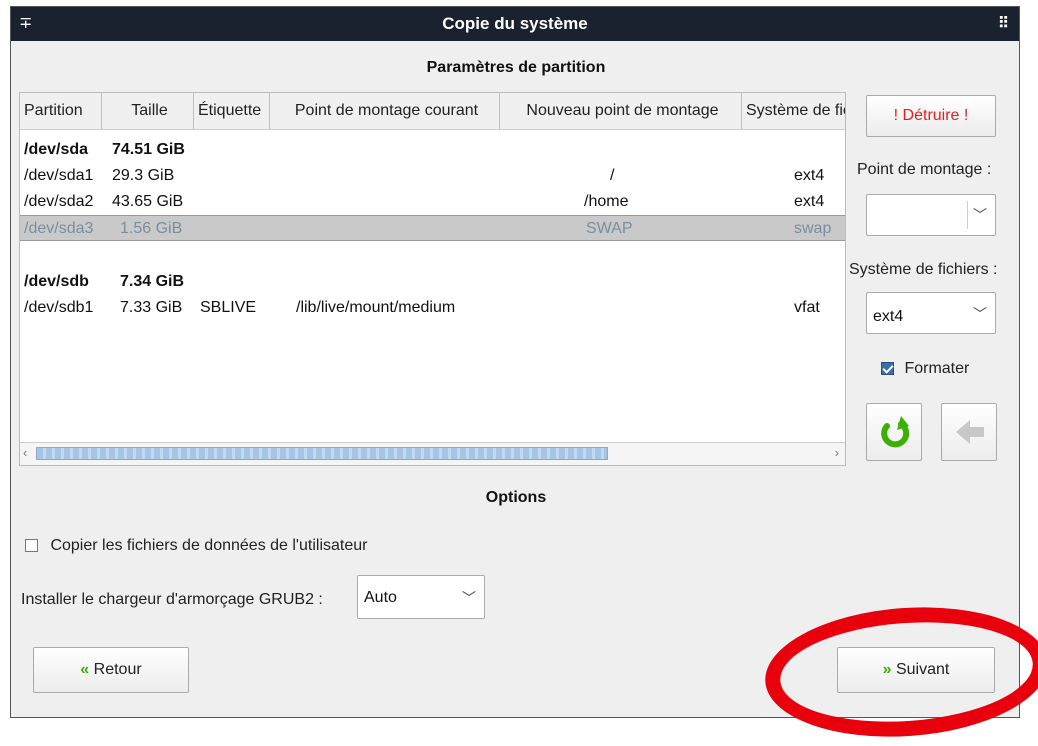 This screenshot has height=746, width=1038. I want to click on format-checkbox-row: Formater, so click(925, 369).